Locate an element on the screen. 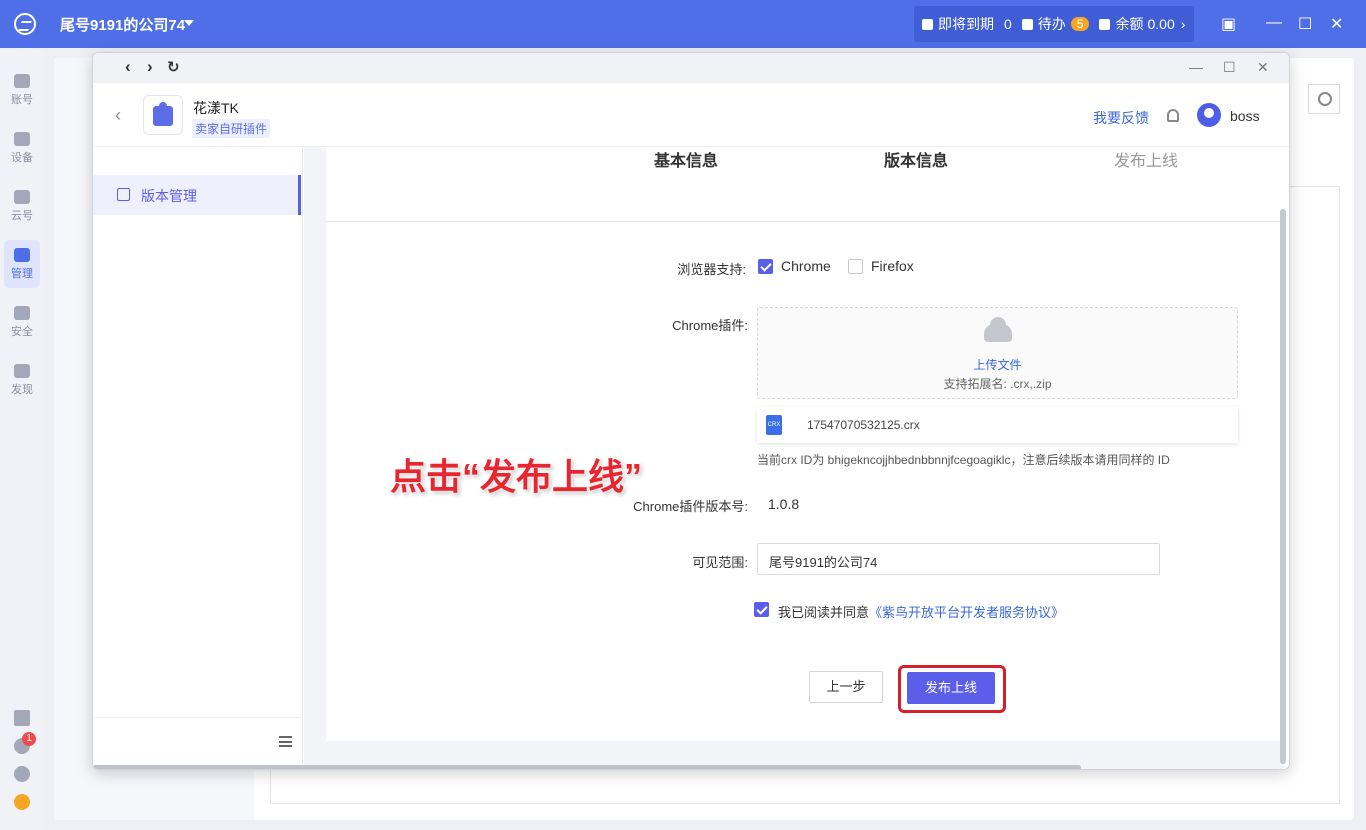 The height and width of the screenshot is (830, 1366). cloud-upload-icon is located at coordinates (998, 329).